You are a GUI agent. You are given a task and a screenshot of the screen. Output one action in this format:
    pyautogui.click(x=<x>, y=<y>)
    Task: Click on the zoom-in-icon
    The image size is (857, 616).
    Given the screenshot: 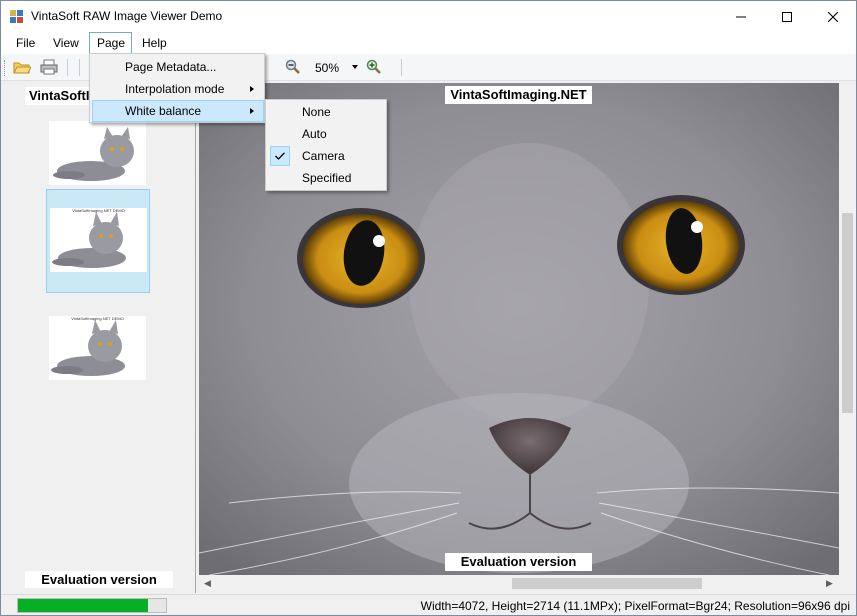 What is the action you would take?
    pyautogui.click(x=374, y=67)
    